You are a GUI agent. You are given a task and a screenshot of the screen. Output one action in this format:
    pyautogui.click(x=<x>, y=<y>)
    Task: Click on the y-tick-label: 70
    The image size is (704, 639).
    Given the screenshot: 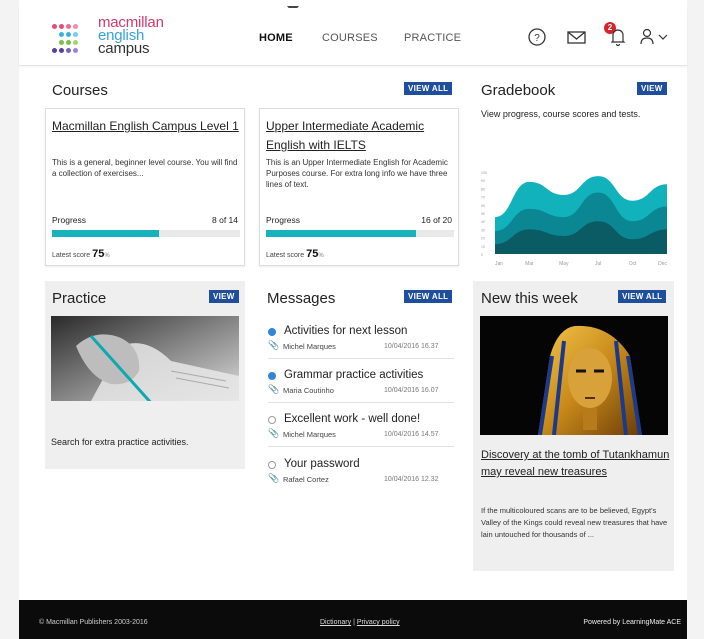 What is the action you would take?
    pyautogui.click(x=483, y=198)
    